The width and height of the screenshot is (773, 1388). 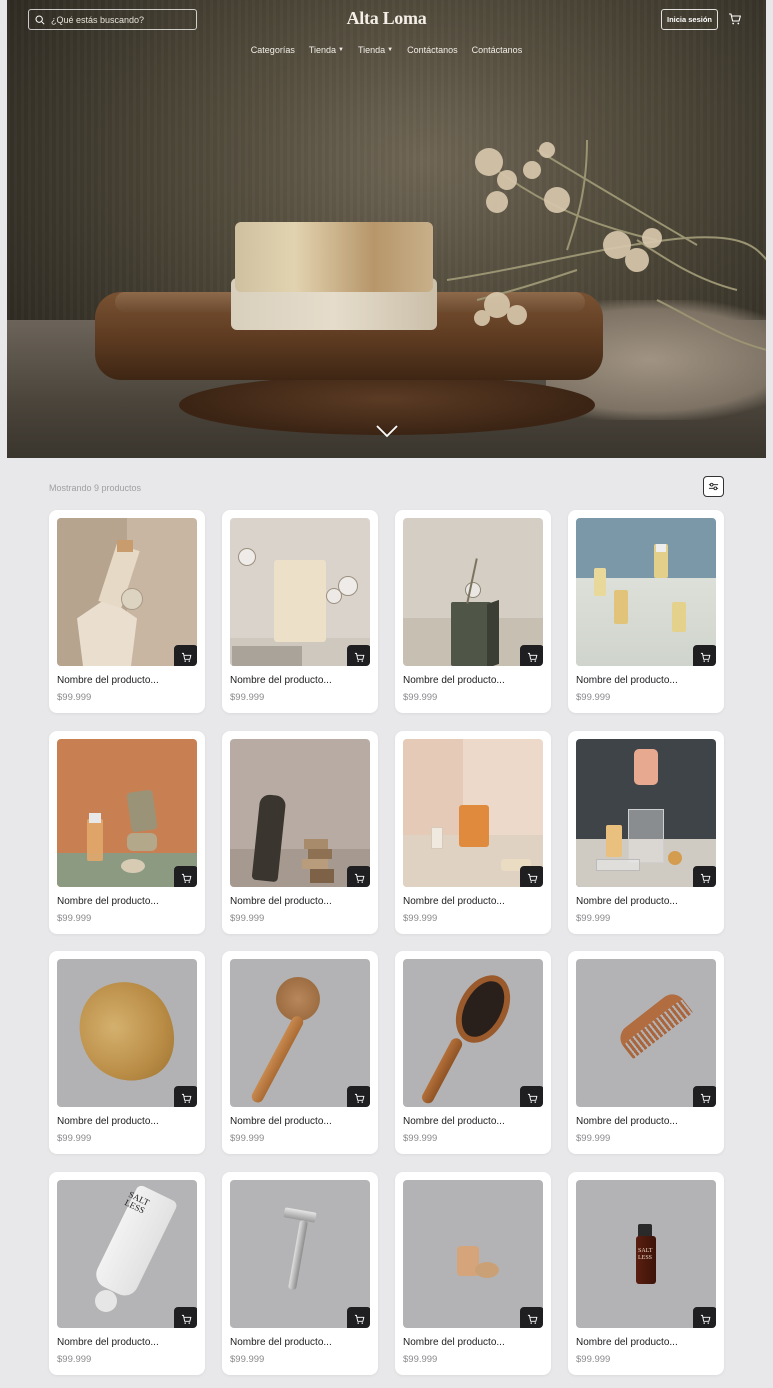 What do you see at coordinates (689, 19) in the screenshot?
I see `login-button: Inicia sesión` at bounding box center [689, 19].